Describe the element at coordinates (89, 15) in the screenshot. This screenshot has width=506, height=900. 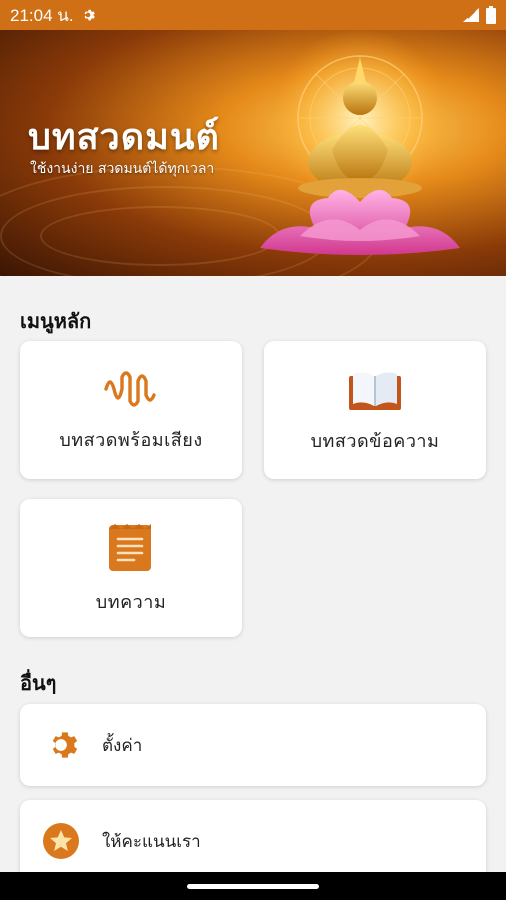
I see `settings-notification-icon` at that location.